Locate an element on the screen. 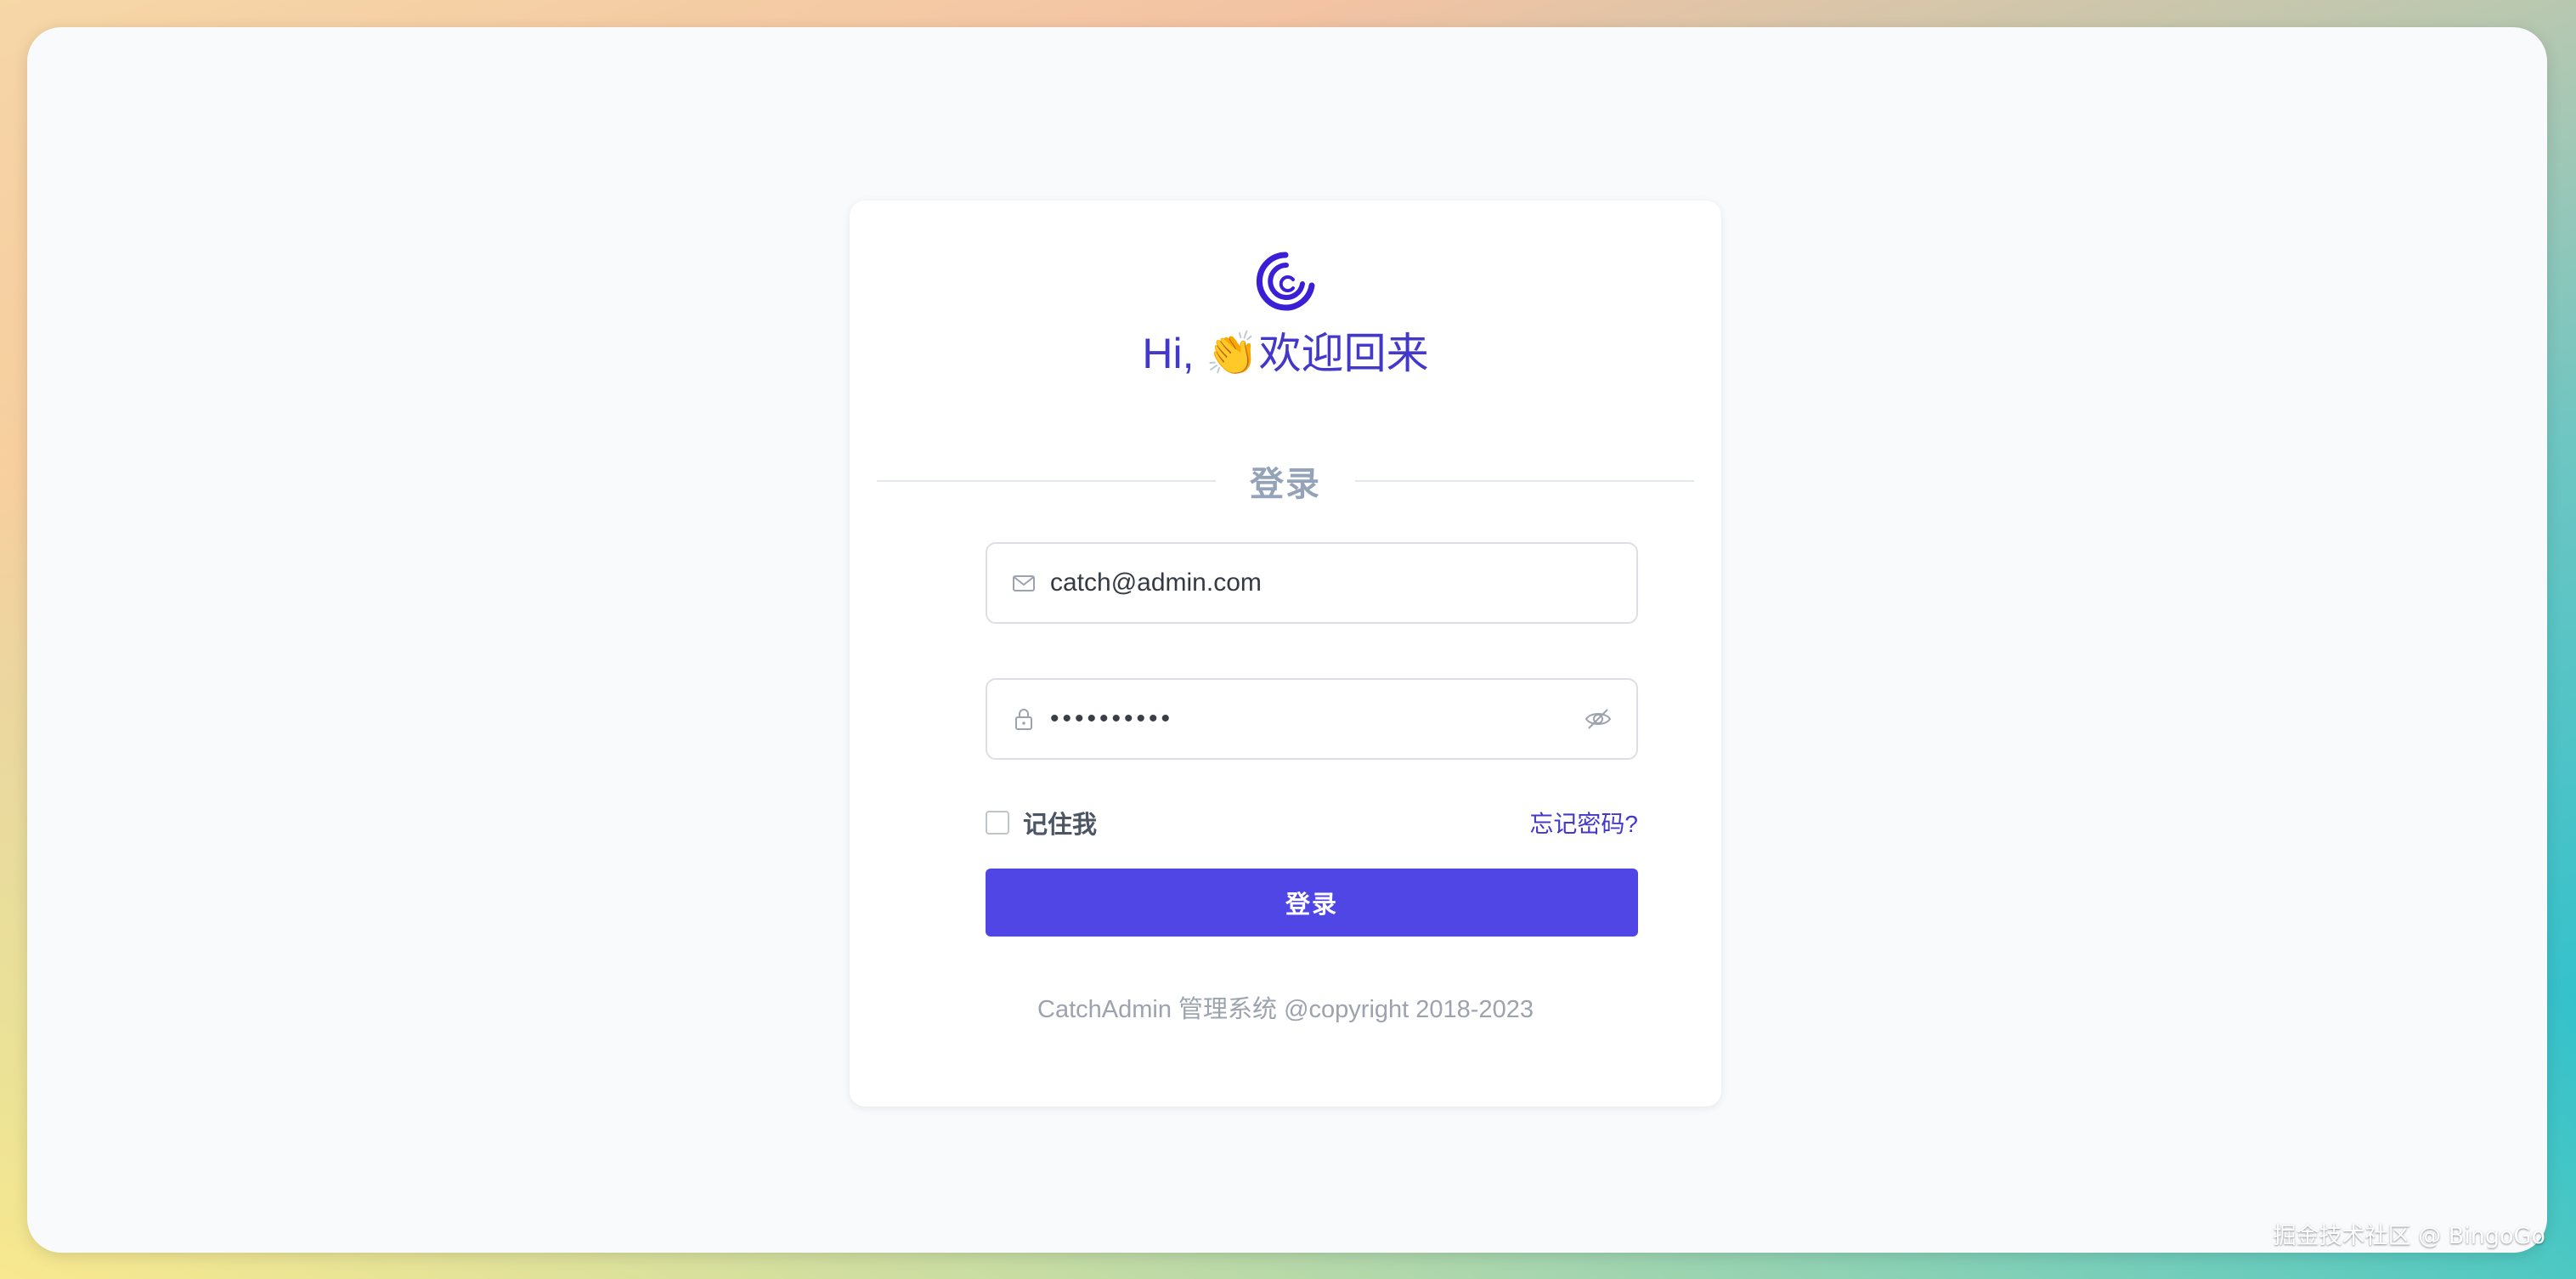  catchadmin-logo-icon is located at coordinates (1285, 282).